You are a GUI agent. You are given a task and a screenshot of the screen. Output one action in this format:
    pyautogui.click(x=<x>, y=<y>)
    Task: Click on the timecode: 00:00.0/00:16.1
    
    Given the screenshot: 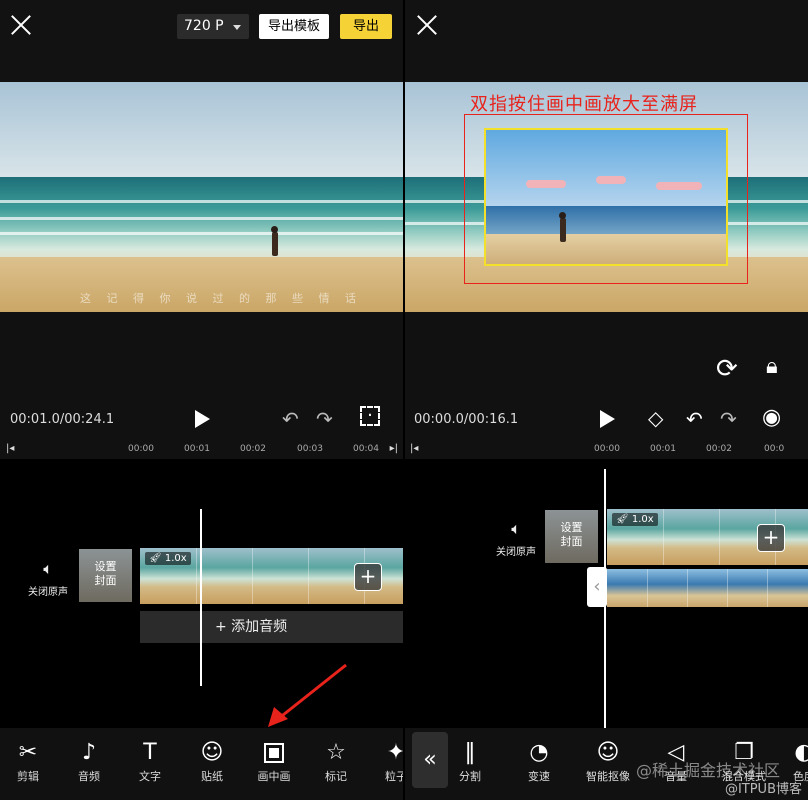 What is the action you would take?
    pyautogui.click(x=466, y=419)
    